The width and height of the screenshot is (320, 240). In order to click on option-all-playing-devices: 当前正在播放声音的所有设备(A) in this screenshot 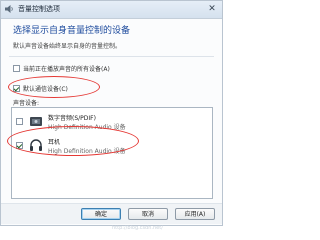, I will do `click(61, 68)`.